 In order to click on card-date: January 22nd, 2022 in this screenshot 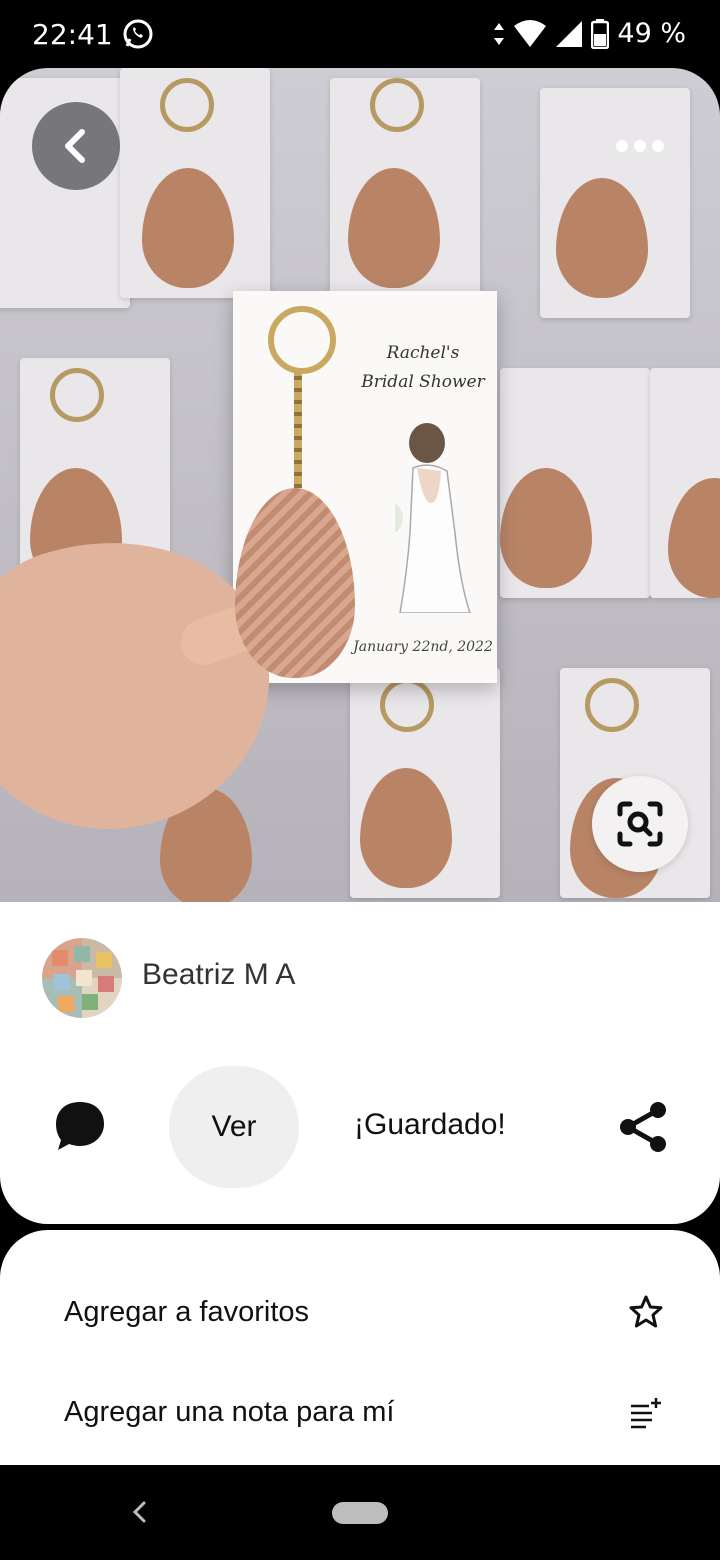, I will do `click(423, 647)`.